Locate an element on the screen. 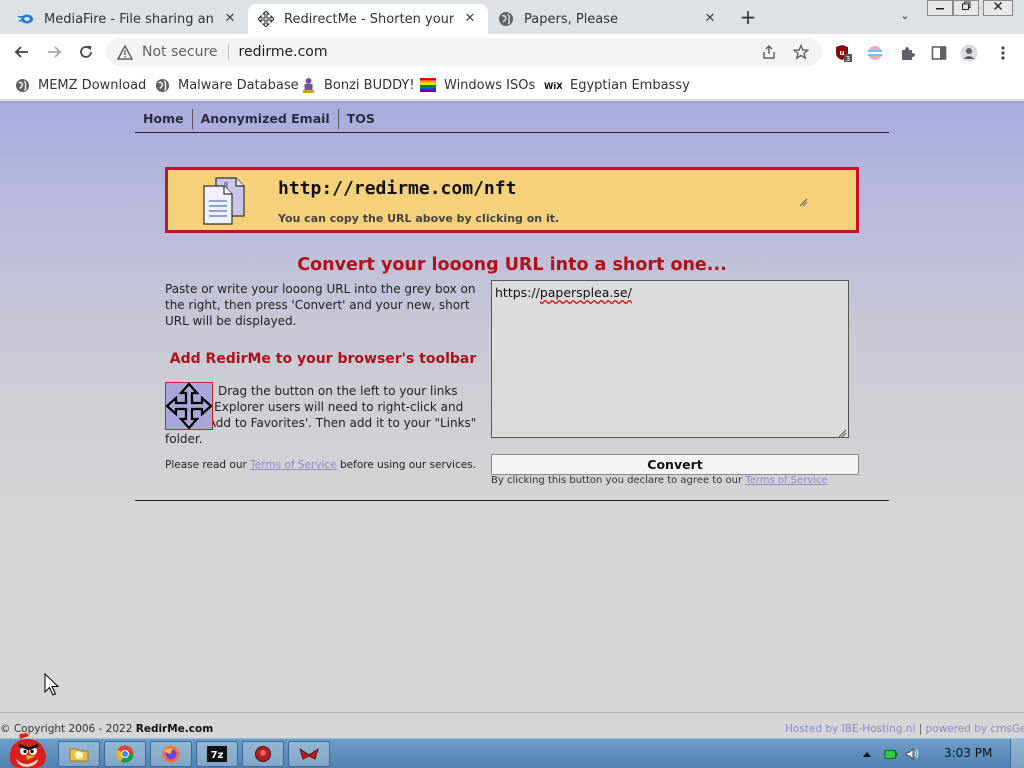 Image resolution: width=1024 pixels, height=768 pixels. side-panel-icon is located at coordinates (939, 53).